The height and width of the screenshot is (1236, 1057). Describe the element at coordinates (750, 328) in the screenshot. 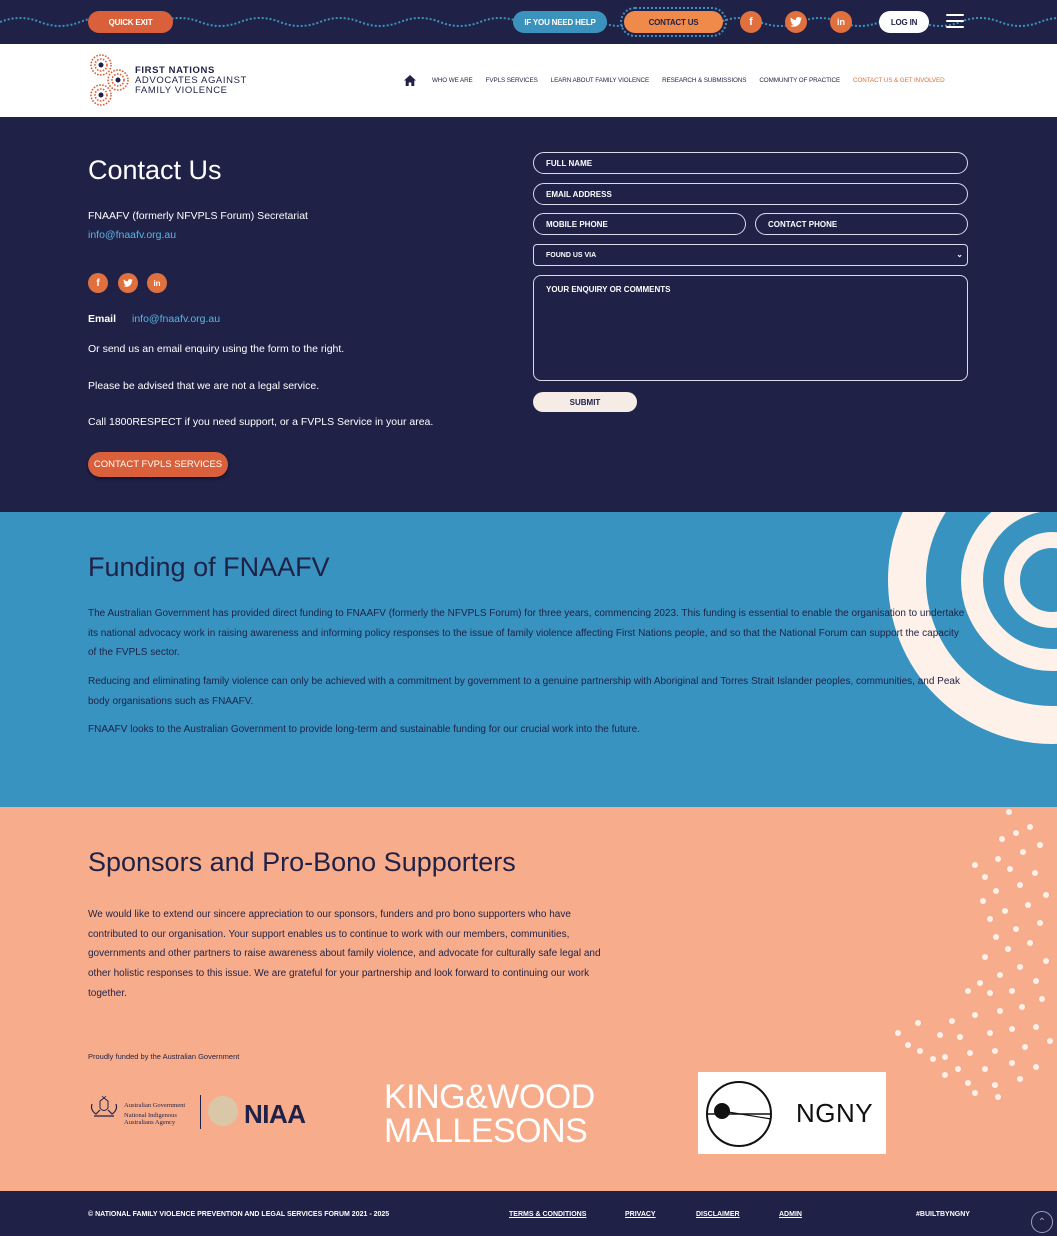

I see `enquiry-textarea: YOUR ENQUIRY OR COMMENTS` at that location.